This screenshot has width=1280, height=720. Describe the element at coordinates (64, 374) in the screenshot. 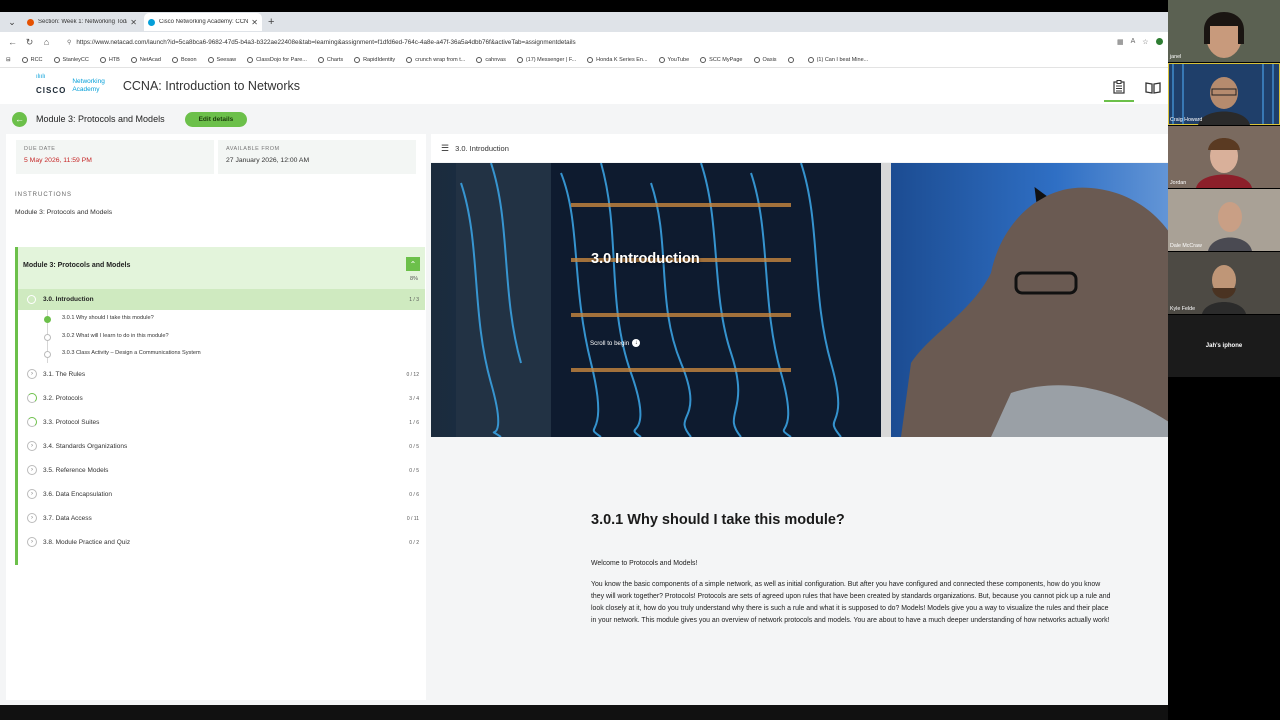

I see `section-title: 3.1. The Rules` at that location.